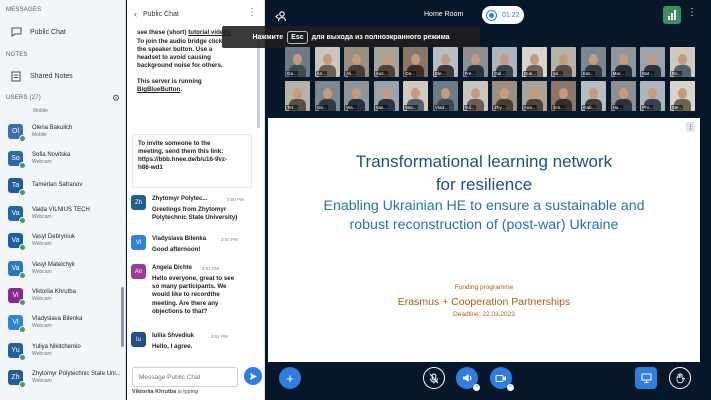 Image resolution: width=711 pixels, height=400 pixels. Describe the element at coordinates (680, 378) in the screenshot. I see `raise-hand-button` at that location.